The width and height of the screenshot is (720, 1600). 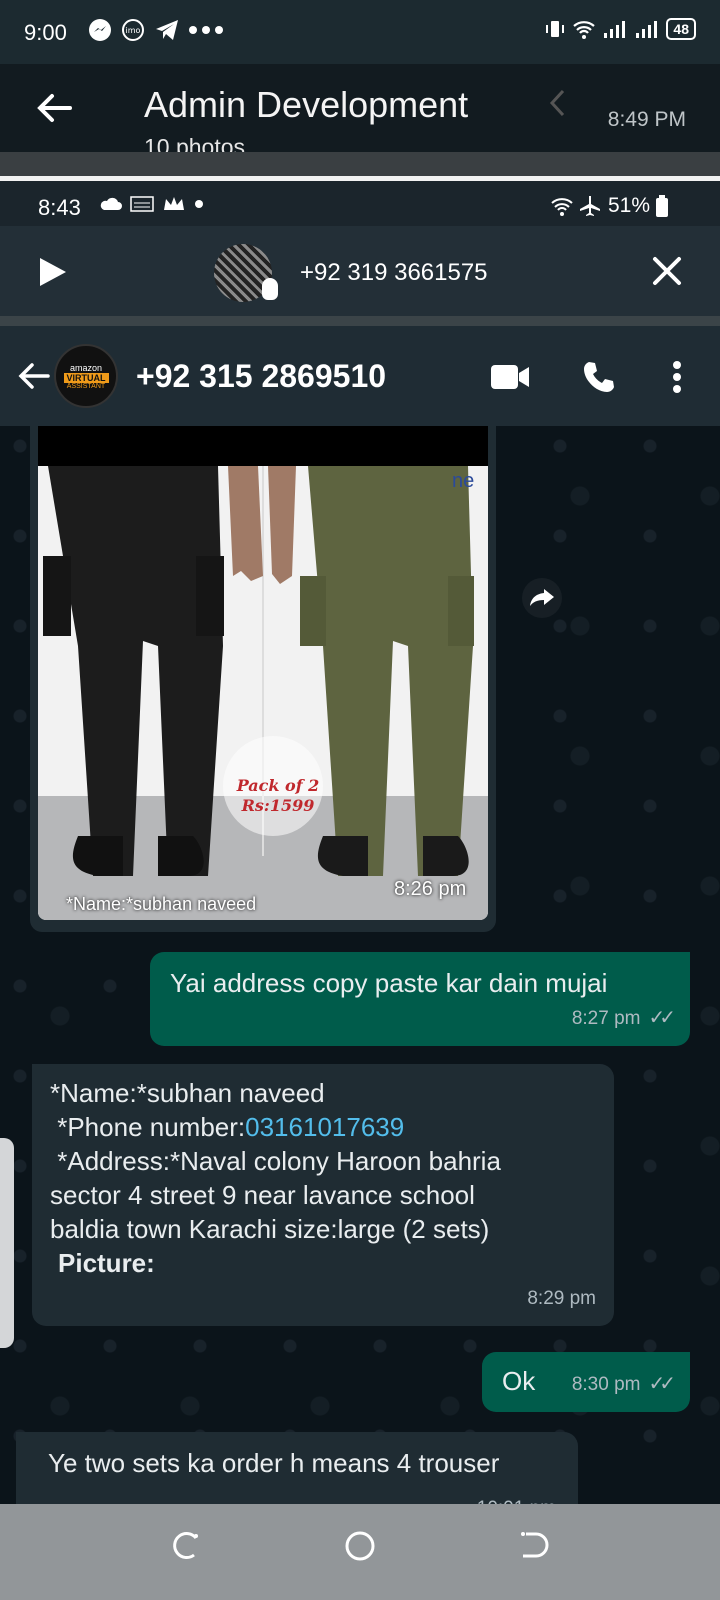 What do you see at coordinates (86, 386) in the screenshot?
I see `avatar-text-assistant: ASSISTANT` at bounding box center [86, 386].